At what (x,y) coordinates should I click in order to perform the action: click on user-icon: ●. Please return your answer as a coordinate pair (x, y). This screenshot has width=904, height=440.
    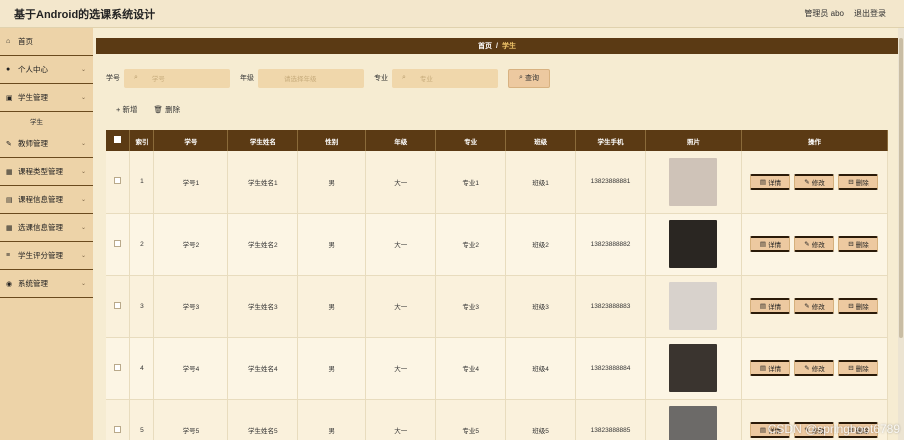
    Looking at the image, I should click on (8, 69).